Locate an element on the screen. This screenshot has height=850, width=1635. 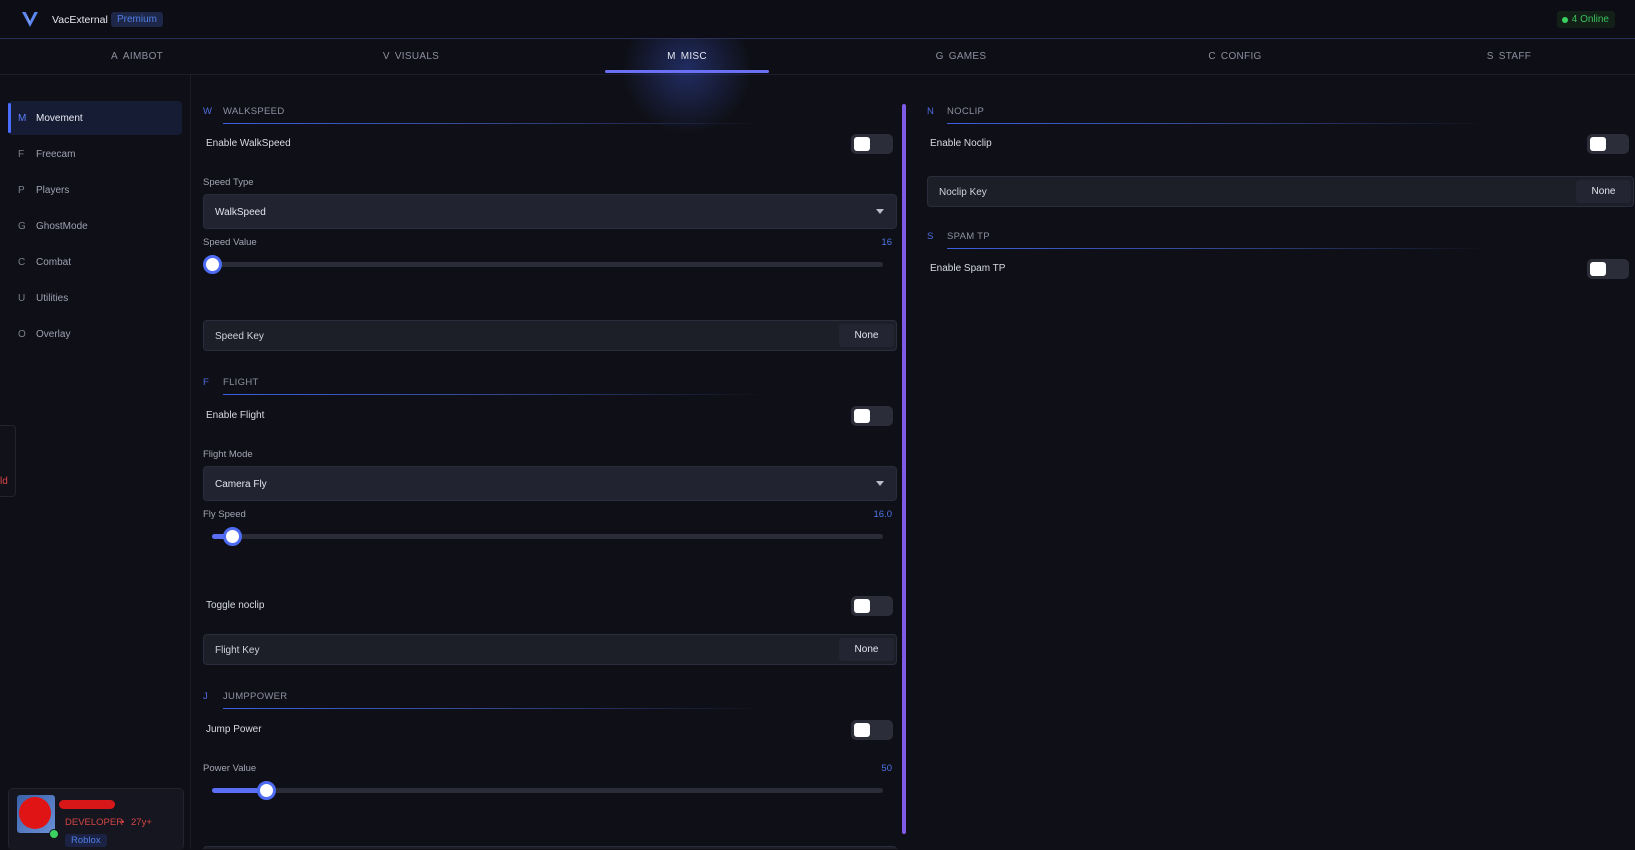
section-key: S is located at coordinates (930, 236).